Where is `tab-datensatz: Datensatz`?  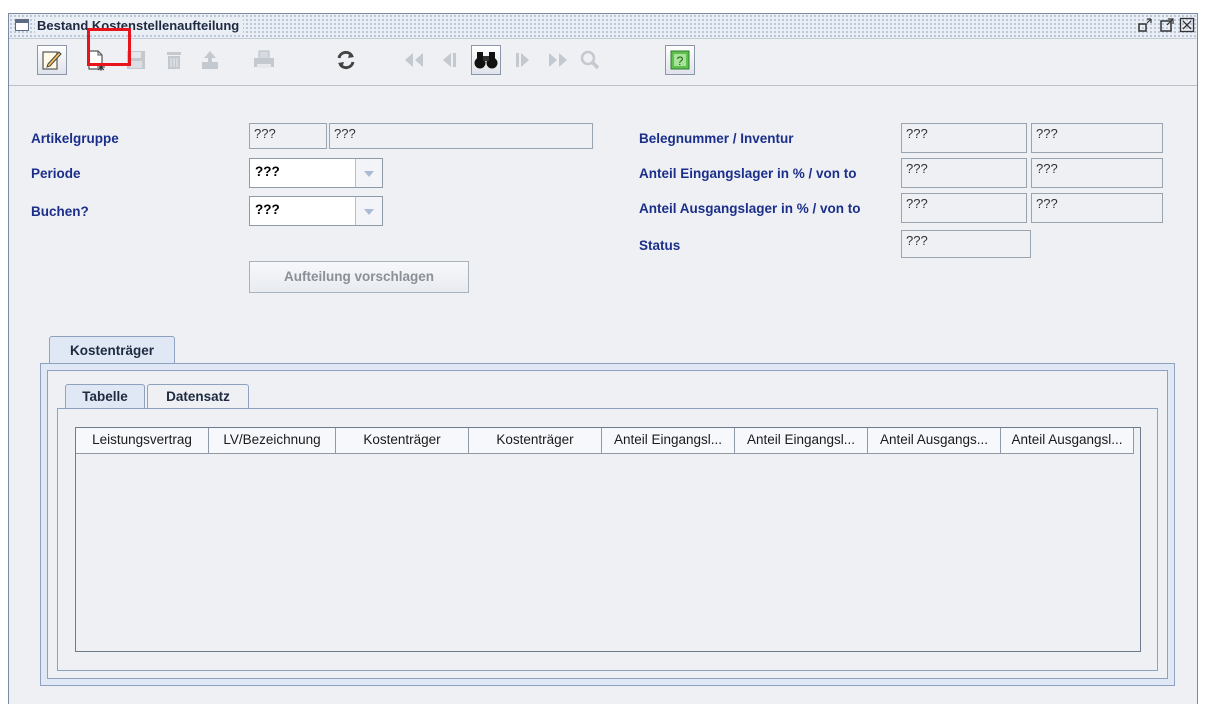 tab-datensatz: Datensatz is located at coordinates (198, 396).